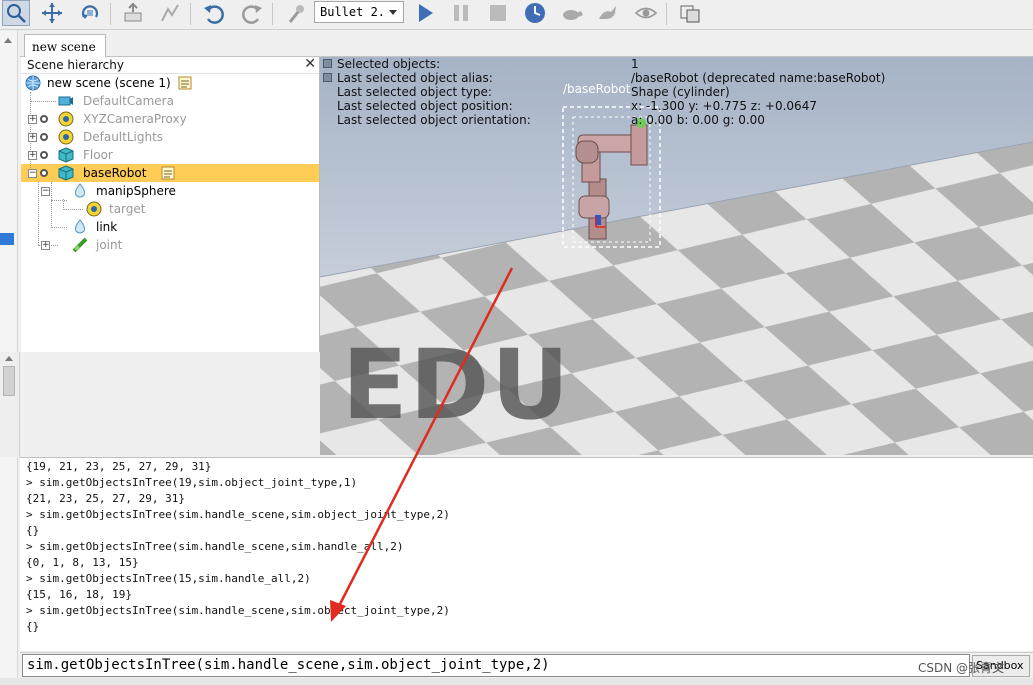 The width and height of the screenshot is (1033, 685). What do you see at coordinates (115, 173) in the screenshot?
I see `tree-label-baserobot: baseRobot` at bounding box center [115, 173].